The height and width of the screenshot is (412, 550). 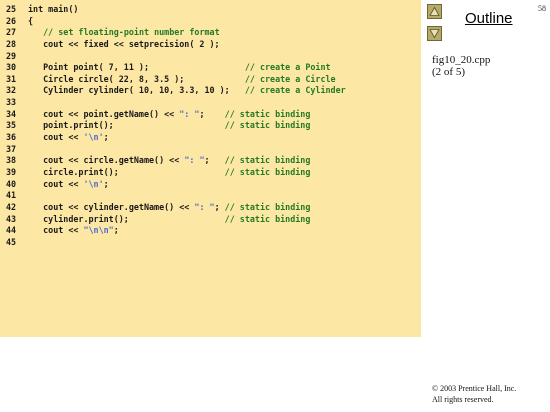 What do you see at coordinates (11, 113) in the screenshot?
I see `line-number: 34` at bounding box center [11, 113].